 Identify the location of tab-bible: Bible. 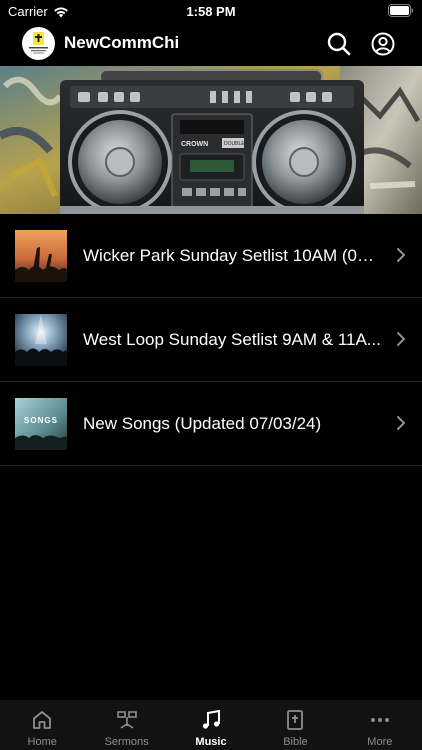
(295, 725).